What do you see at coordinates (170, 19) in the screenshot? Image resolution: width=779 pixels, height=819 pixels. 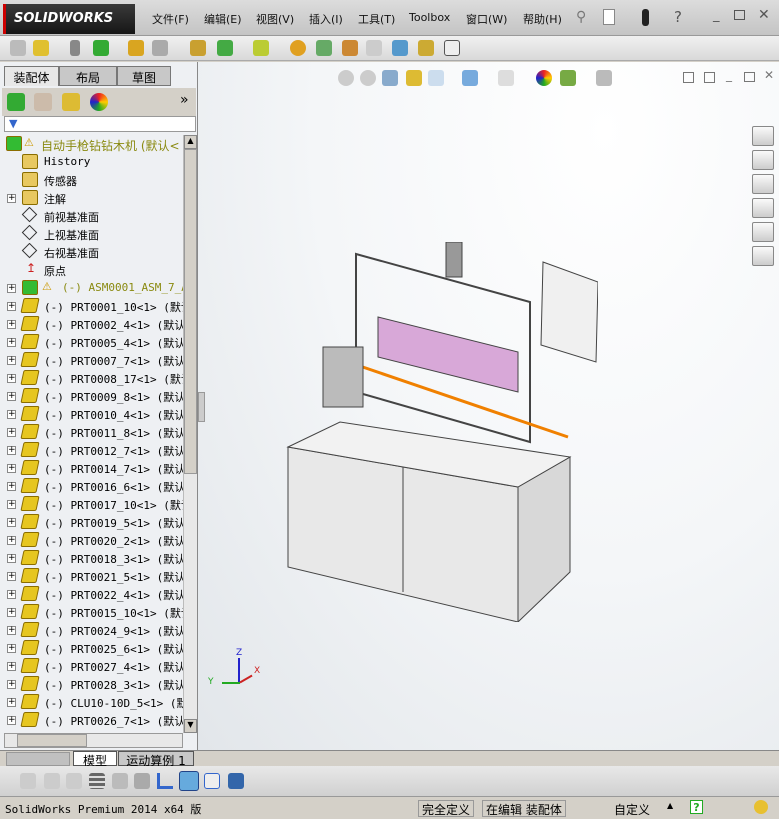 I see `menu-file: 文件(F)` at bounding box center [170, 19].